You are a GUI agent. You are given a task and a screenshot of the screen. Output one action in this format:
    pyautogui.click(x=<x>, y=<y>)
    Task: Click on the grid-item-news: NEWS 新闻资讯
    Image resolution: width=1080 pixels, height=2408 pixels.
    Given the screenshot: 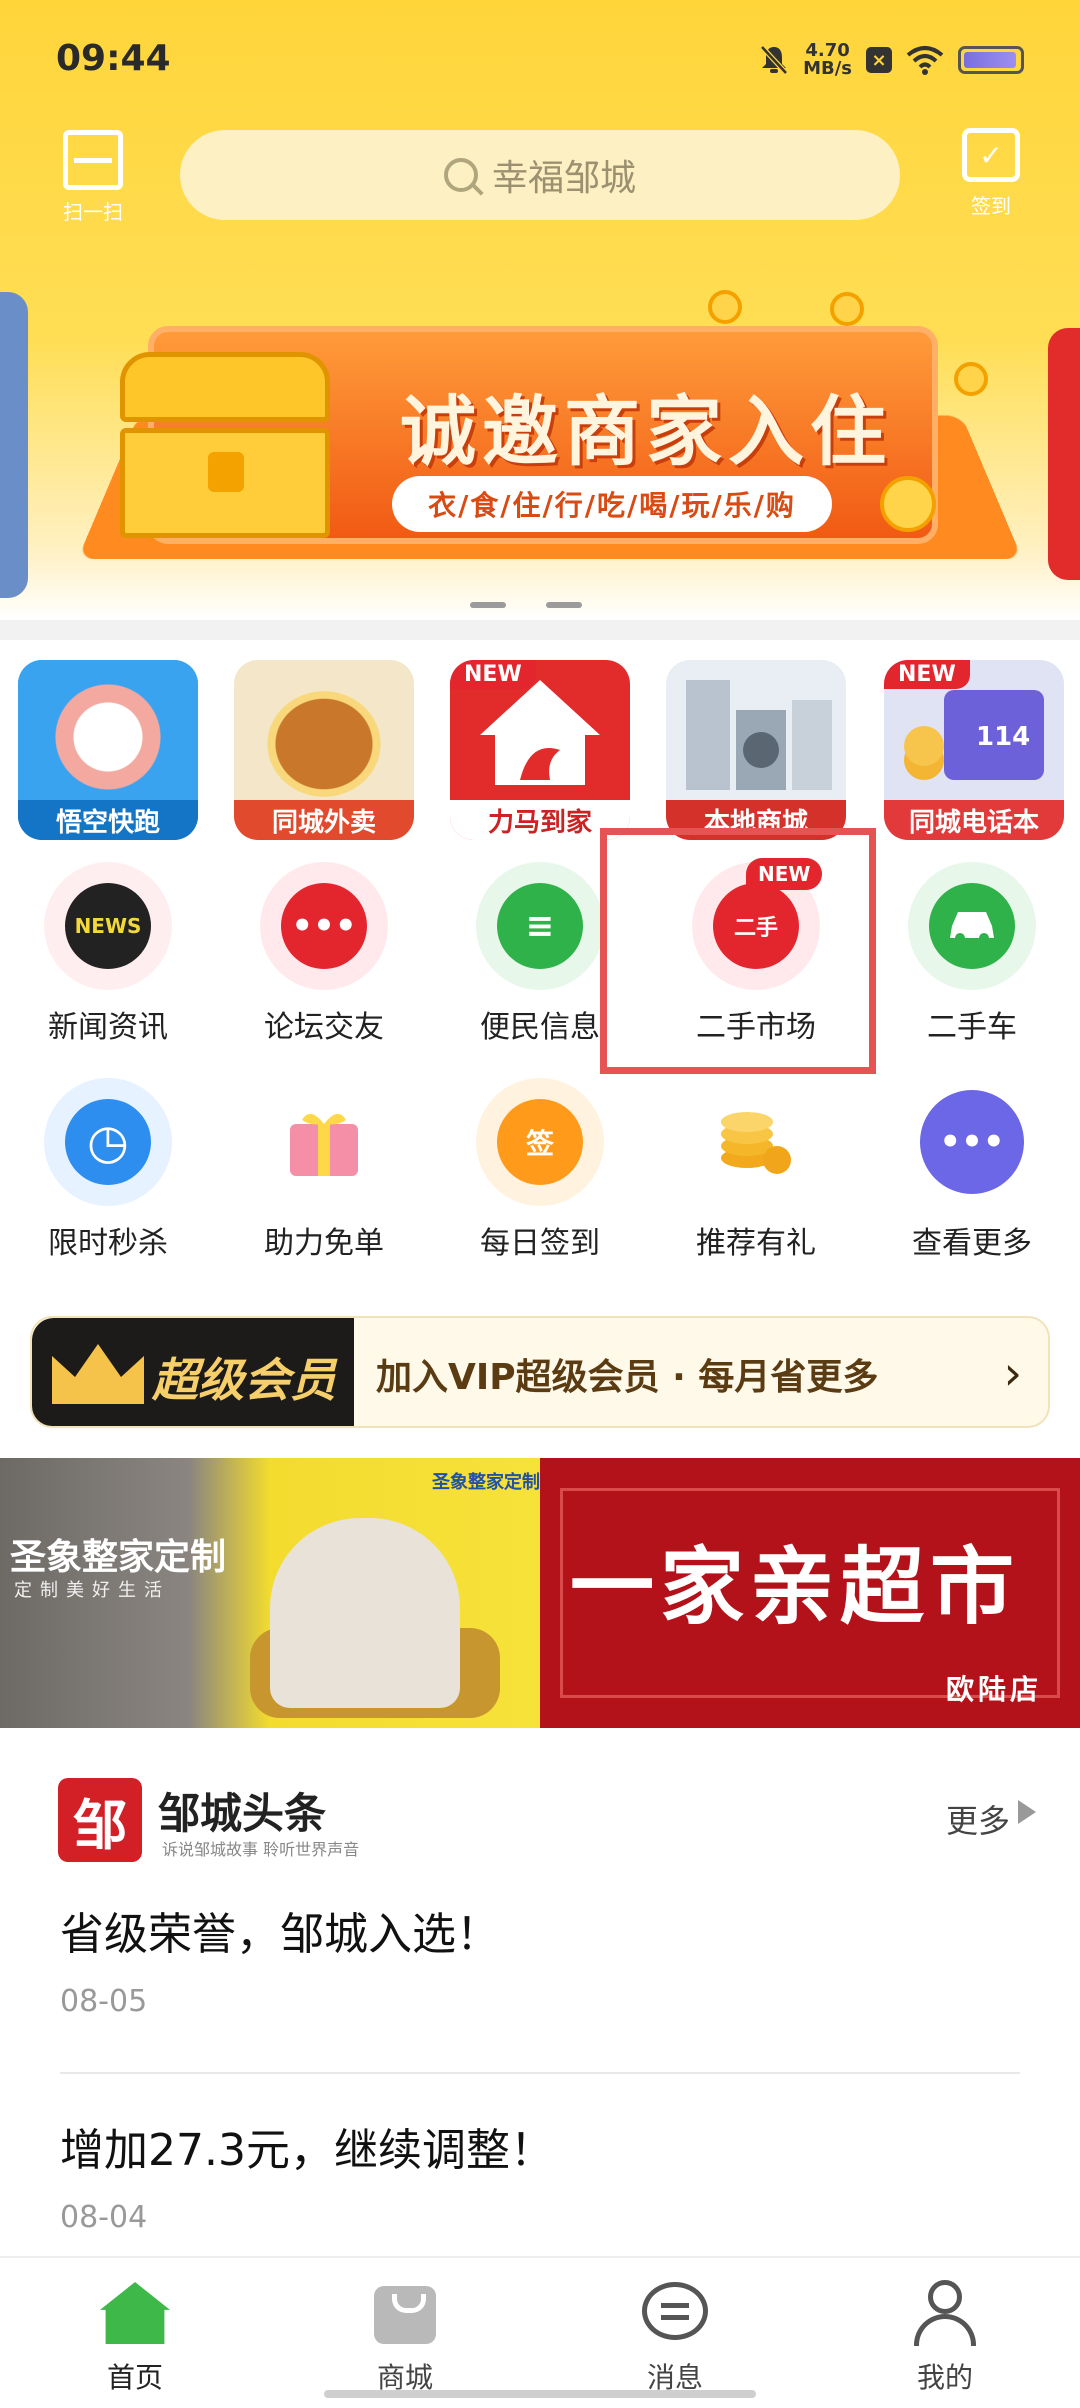 What is the action you would take?
    pyautogui.click(x=108, y=962)
    